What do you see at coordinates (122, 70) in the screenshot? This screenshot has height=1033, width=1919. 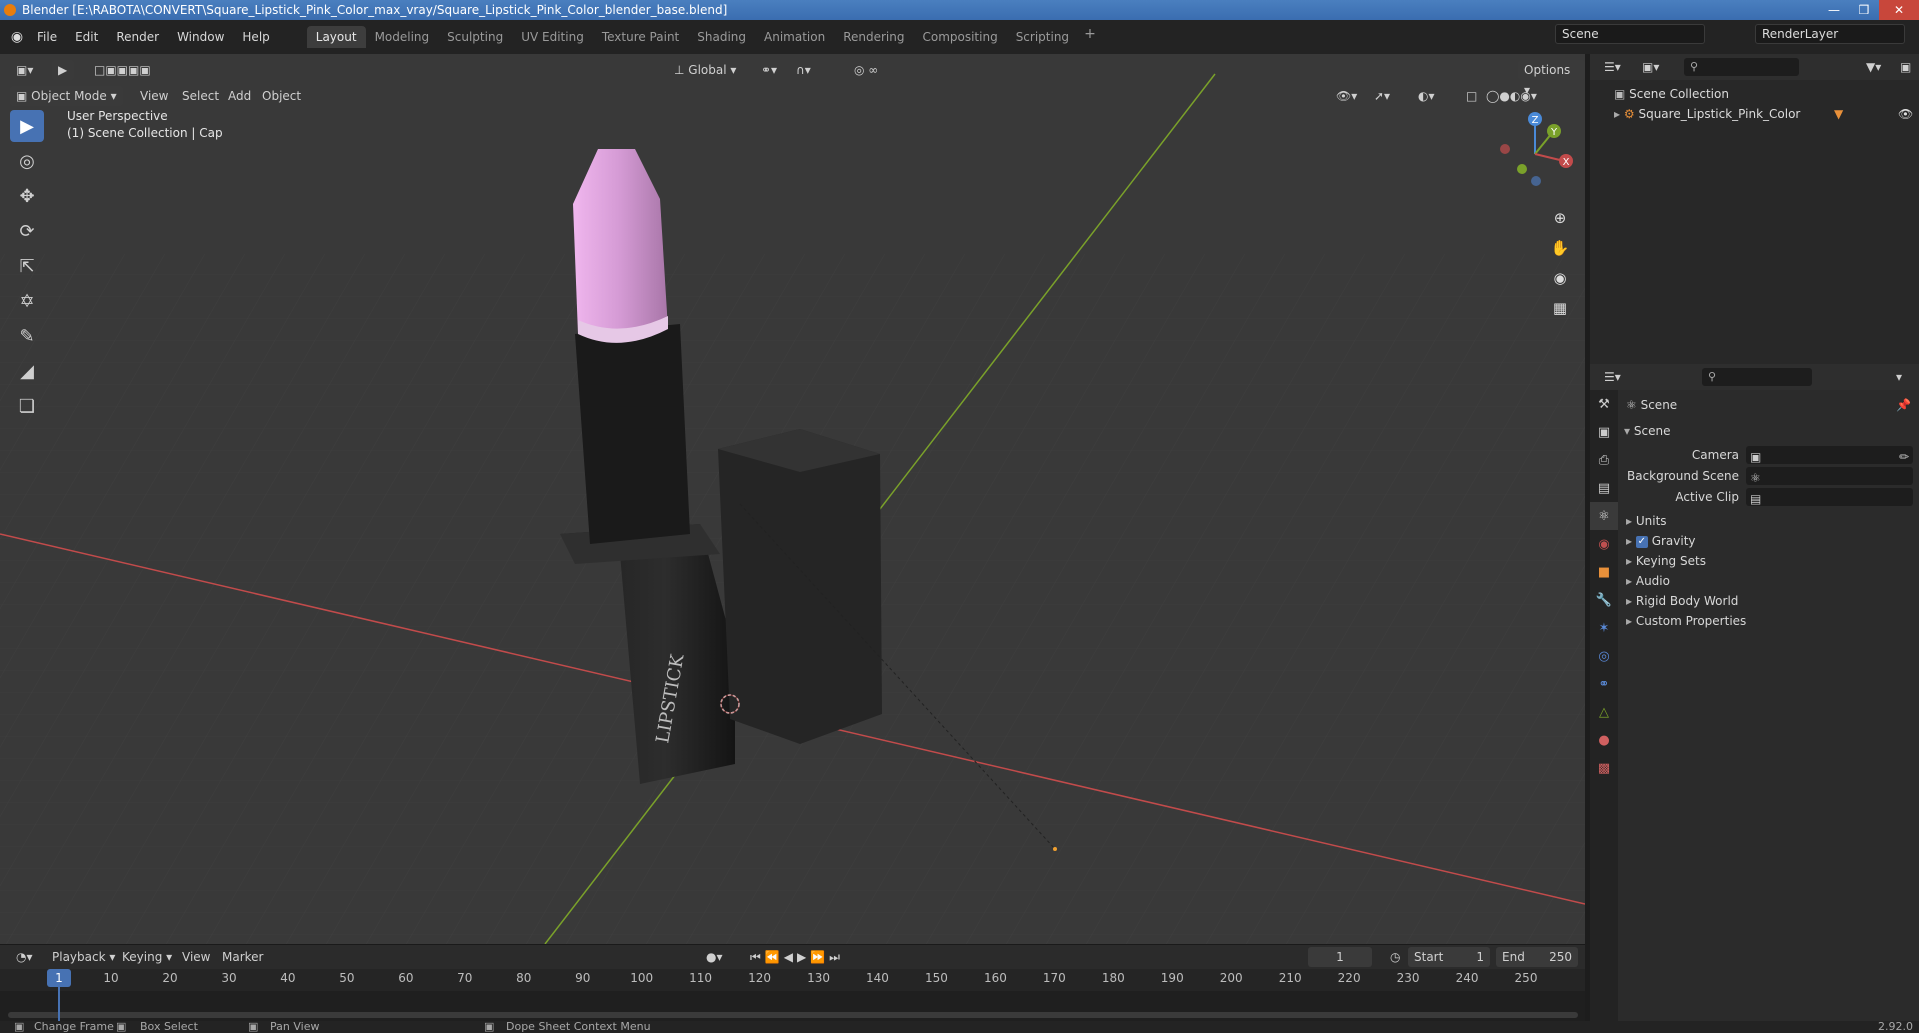 I see `selection-mode-icons: □▣▣▣▣` at bounding box center [122, 70].